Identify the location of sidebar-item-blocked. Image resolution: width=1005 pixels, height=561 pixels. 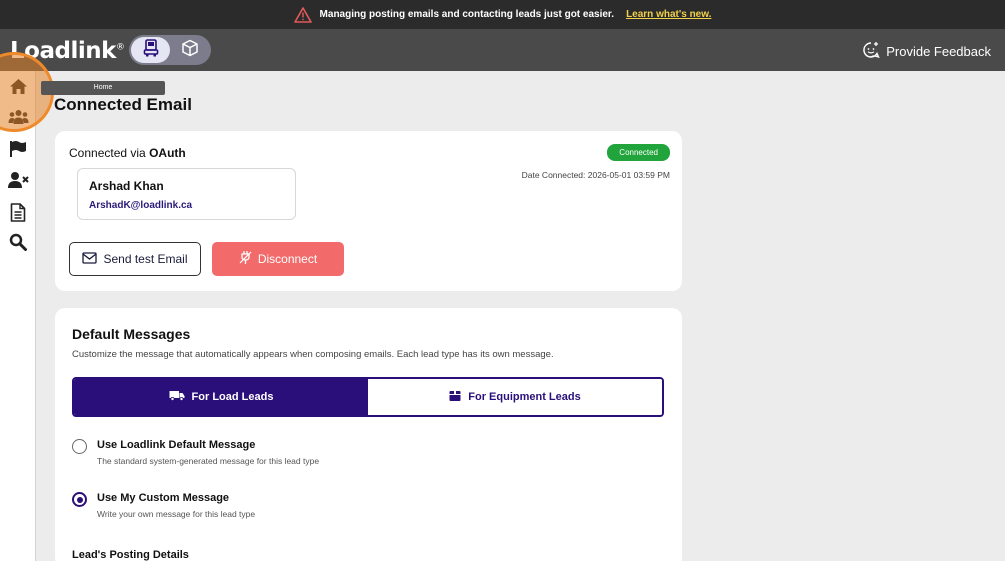
(18, 182).